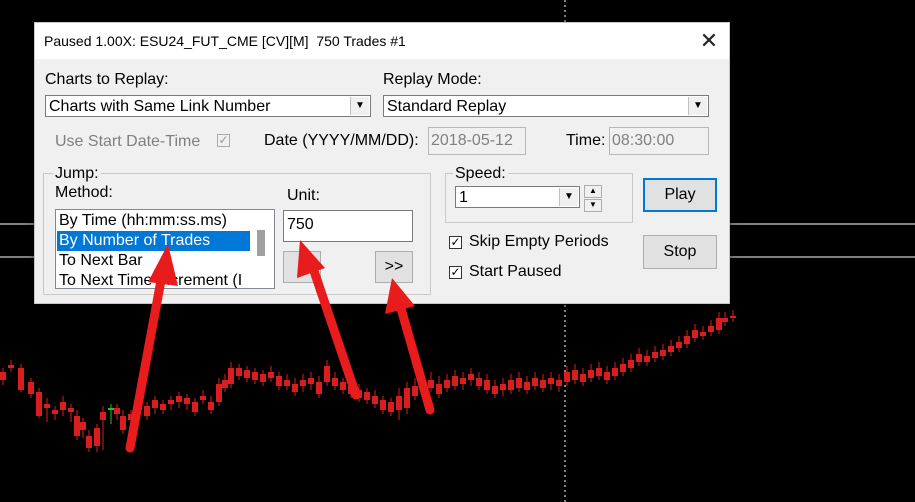 The width and height of the screenshot is (915, 502). I want to click on skip-empty-checkbox: ✓, so click(455, 242).